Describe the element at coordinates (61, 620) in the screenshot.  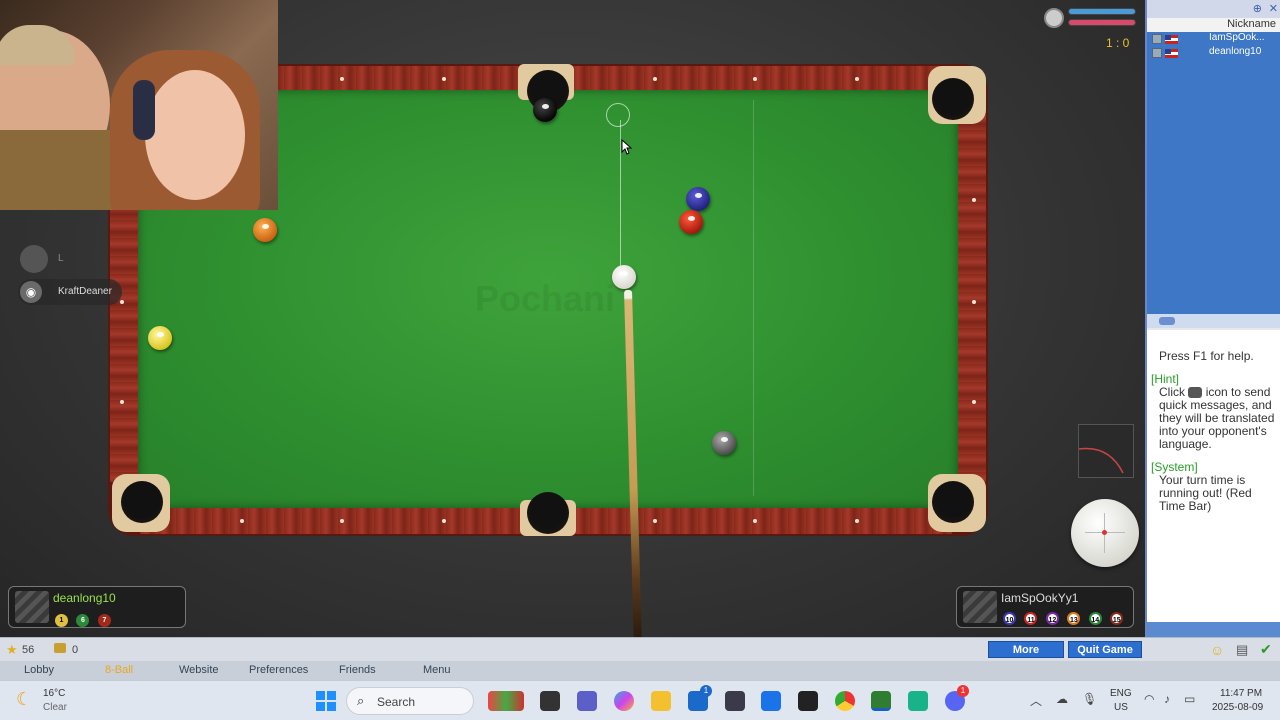
I see `rack-ball: 1` at that location.